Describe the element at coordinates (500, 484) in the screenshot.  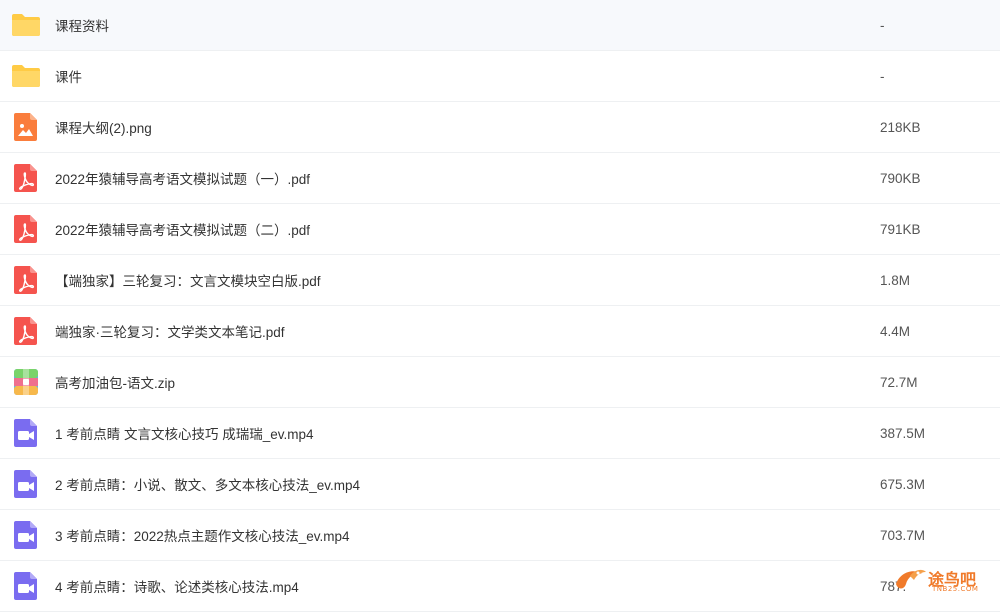
I see `file-row: 2 考前点睛：小说、散文、多文本核心技法_ev.mp4 675.3M` at that location.